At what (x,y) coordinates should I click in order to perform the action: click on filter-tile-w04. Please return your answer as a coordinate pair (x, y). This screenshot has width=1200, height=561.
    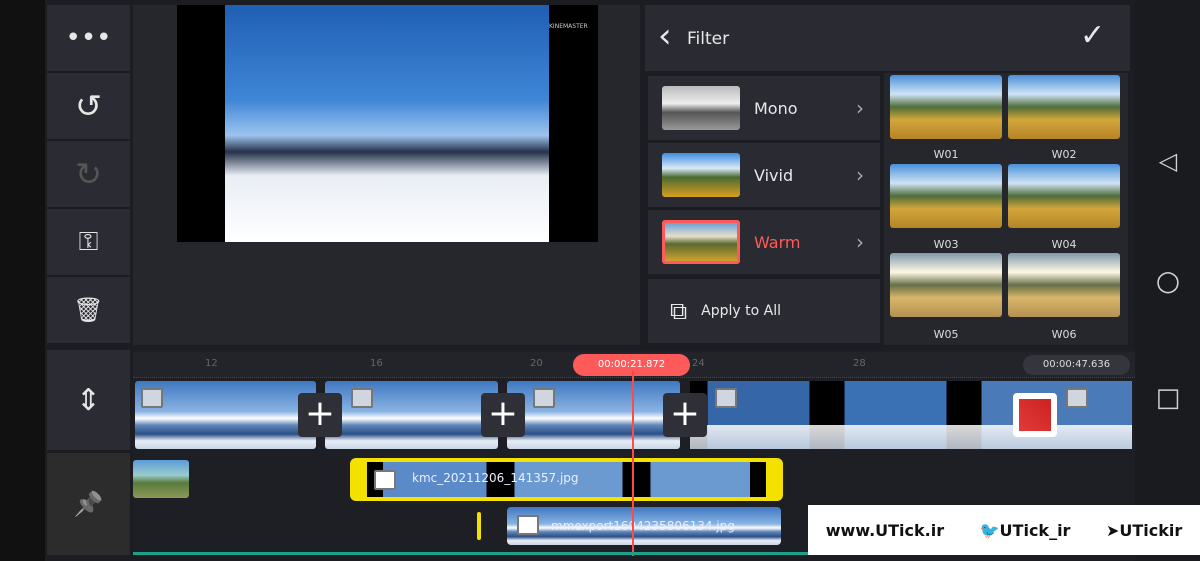
    Looking at the image, I should click on (1064, 196).